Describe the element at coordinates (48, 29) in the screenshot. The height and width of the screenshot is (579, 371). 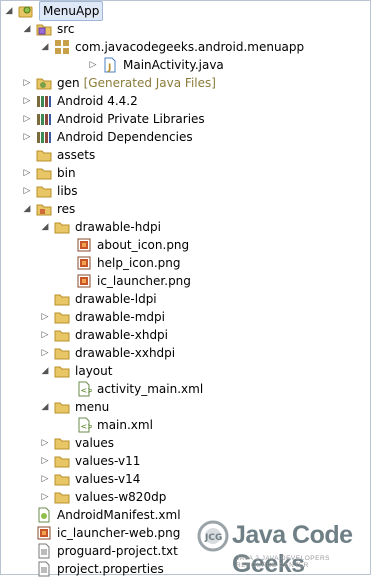
I see `tree-row-src: ◢ src` at that location.